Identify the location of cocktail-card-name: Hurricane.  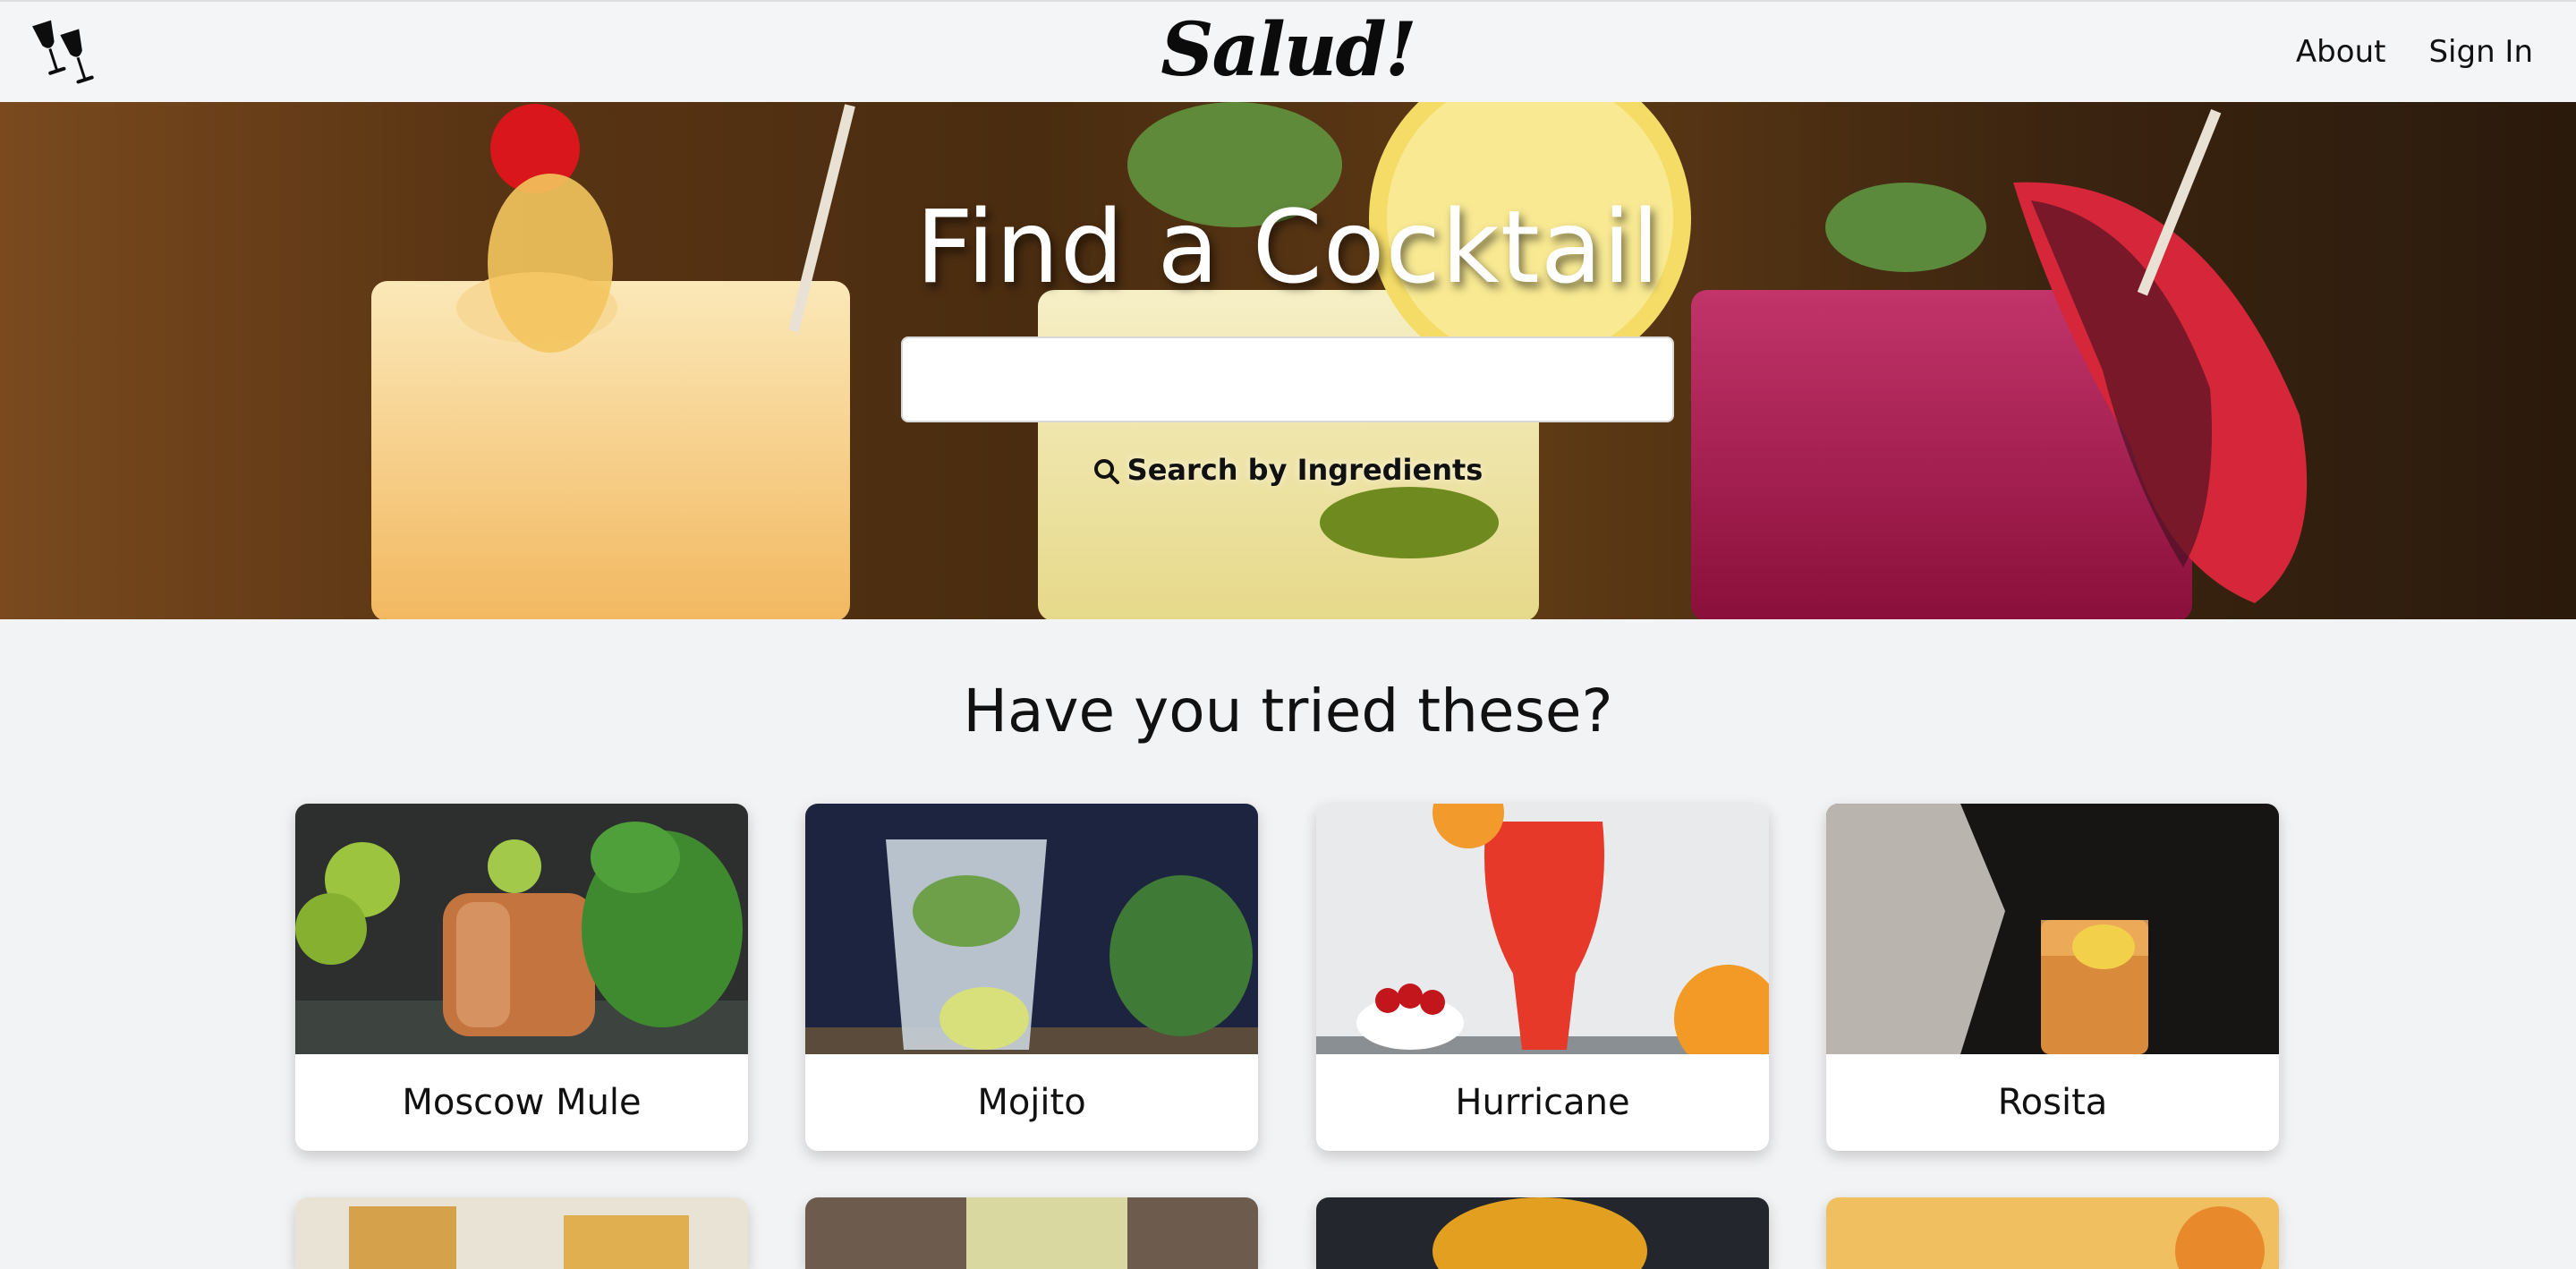
(1542, 1102).